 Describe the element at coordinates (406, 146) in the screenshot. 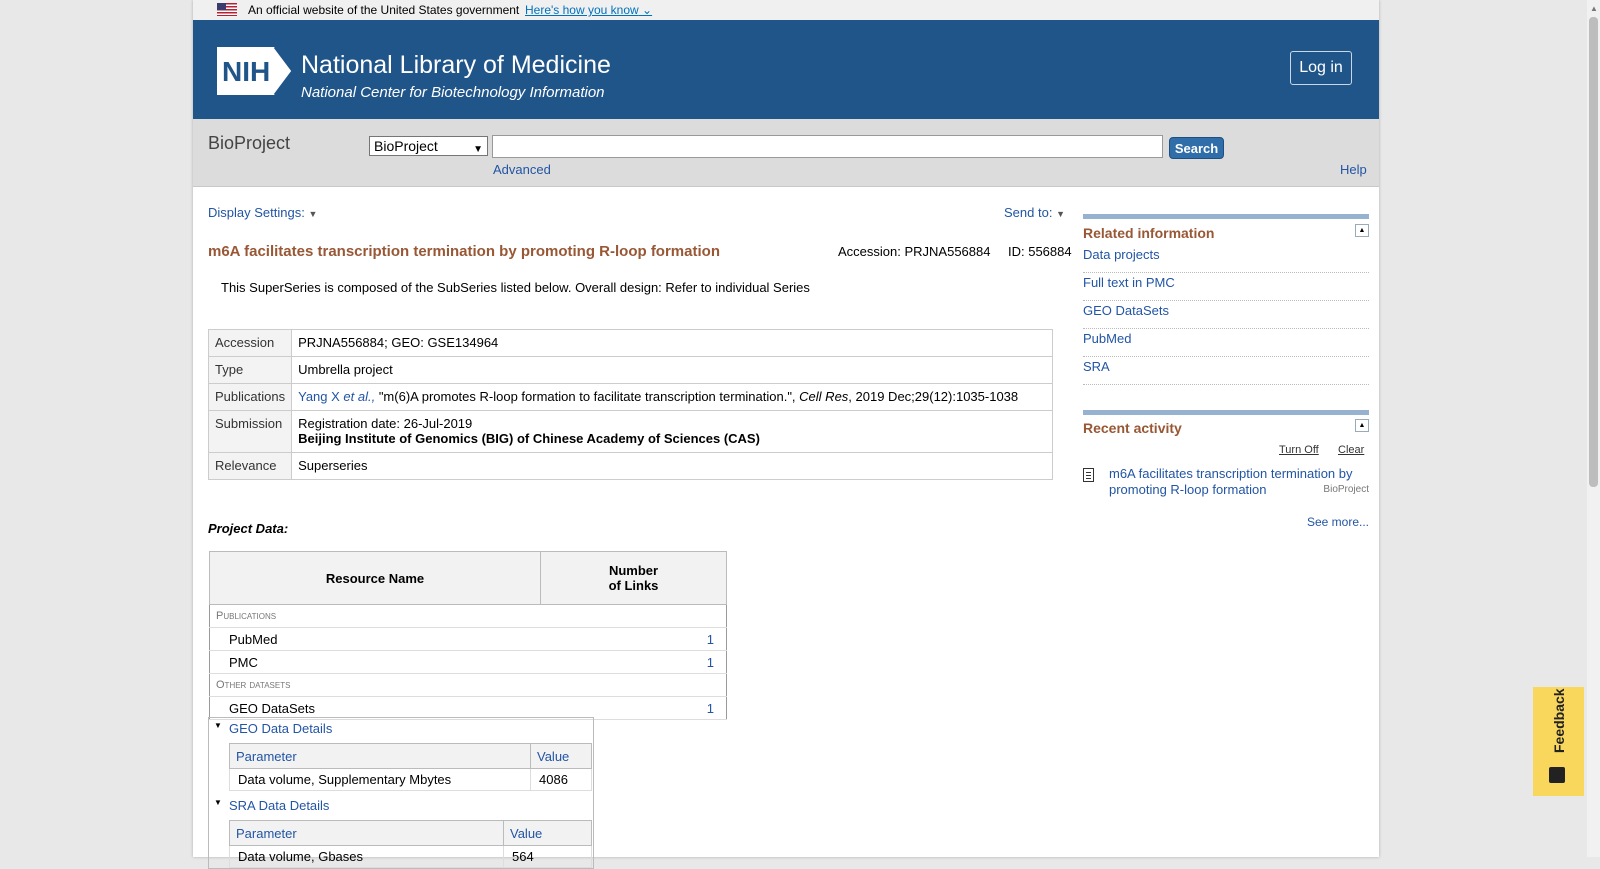

I see `database-select-value: BioProject` at that location.